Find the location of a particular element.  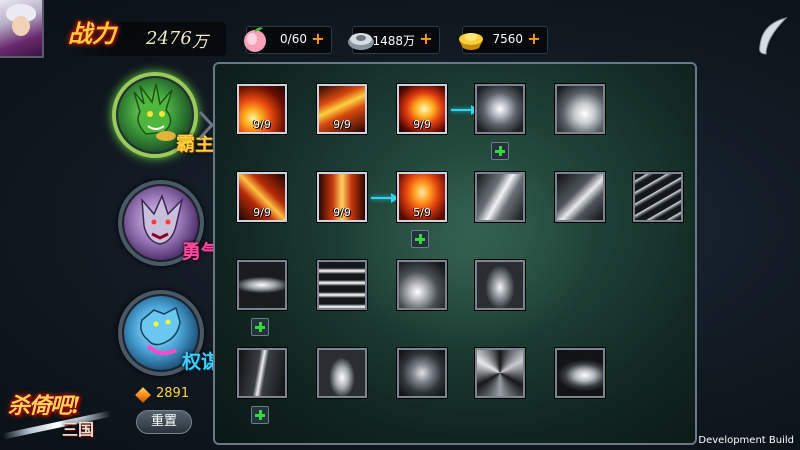

top-bar: 战力 2476 万 0/60 + 1488万 + 7560 + is located at coordinates (400, 31).